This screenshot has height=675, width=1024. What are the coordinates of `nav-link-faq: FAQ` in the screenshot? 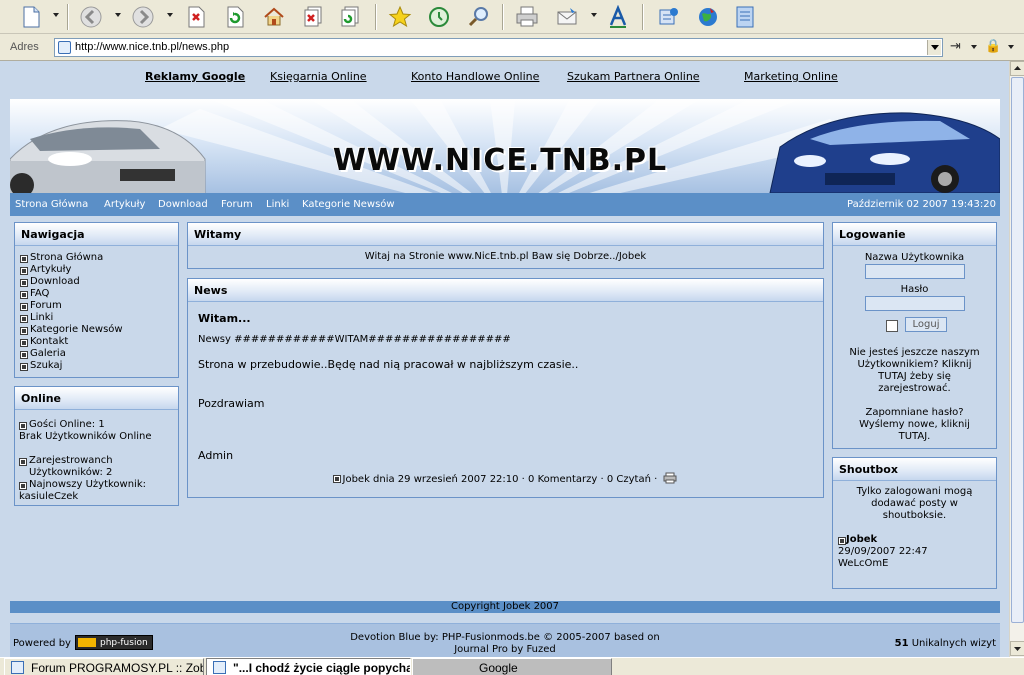 It's located at (96, 294).